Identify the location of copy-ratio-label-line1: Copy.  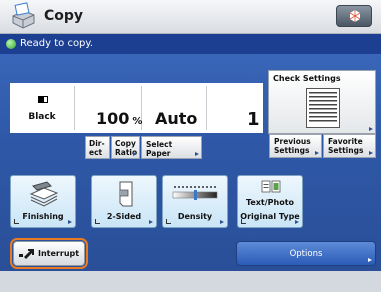
(125, 143).